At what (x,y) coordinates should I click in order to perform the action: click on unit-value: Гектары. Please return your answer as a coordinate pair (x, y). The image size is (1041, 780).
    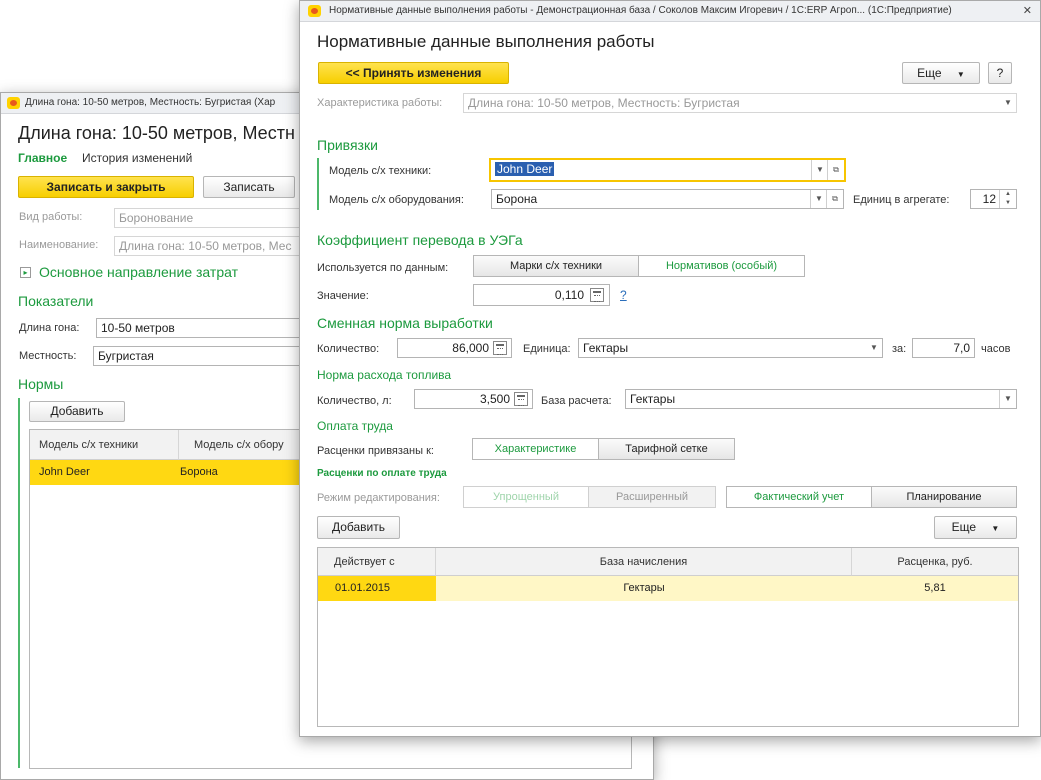
    Looking at the image, I should click on (606, 348).